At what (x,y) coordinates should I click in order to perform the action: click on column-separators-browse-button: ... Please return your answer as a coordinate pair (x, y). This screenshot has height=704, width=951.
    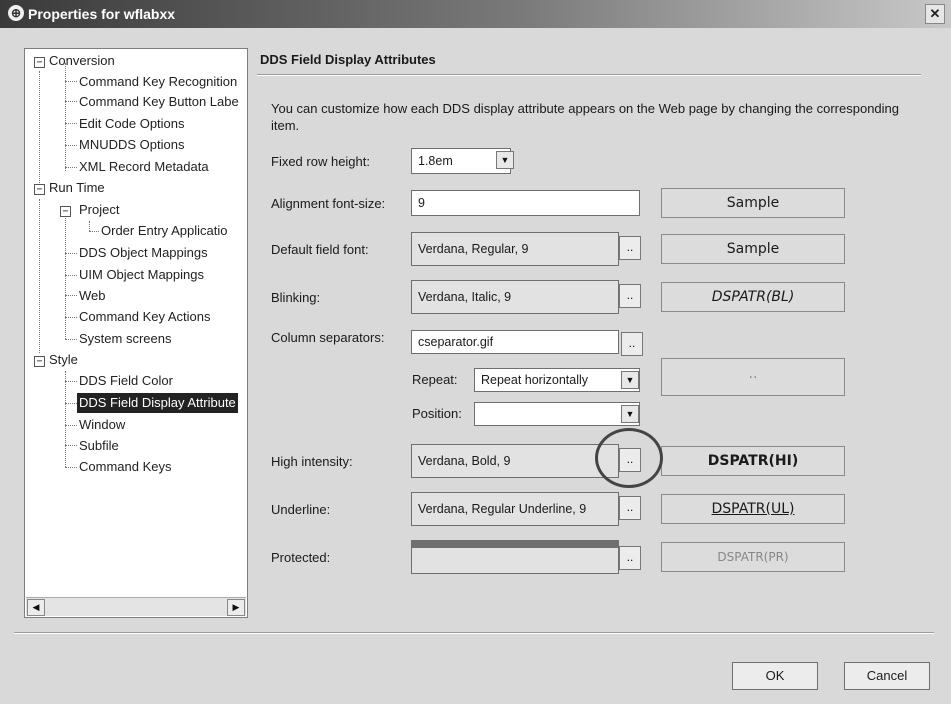
    Looking at the image, I should click on (632, 344).